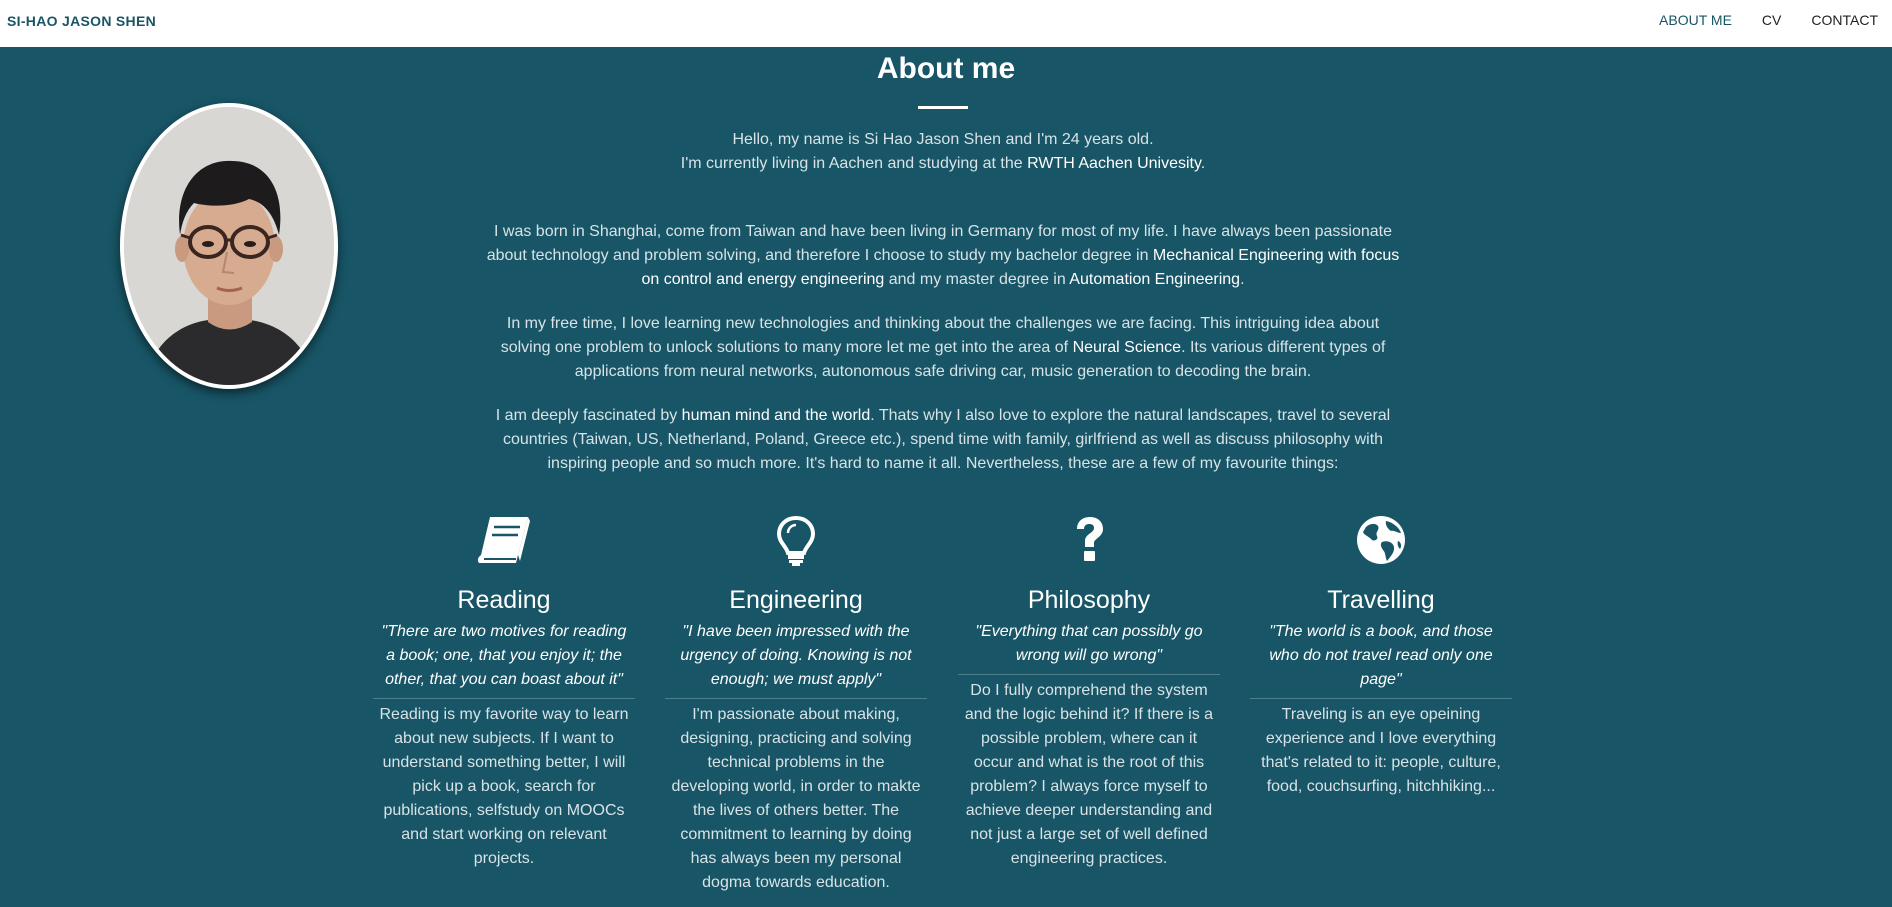 Image resolution: width=1892 pixels, height=907 pixels. Describe the element at coordinates (1695, 20) in the screenshot. I see `nav-link-about-me: ABOUT ME` at that location.